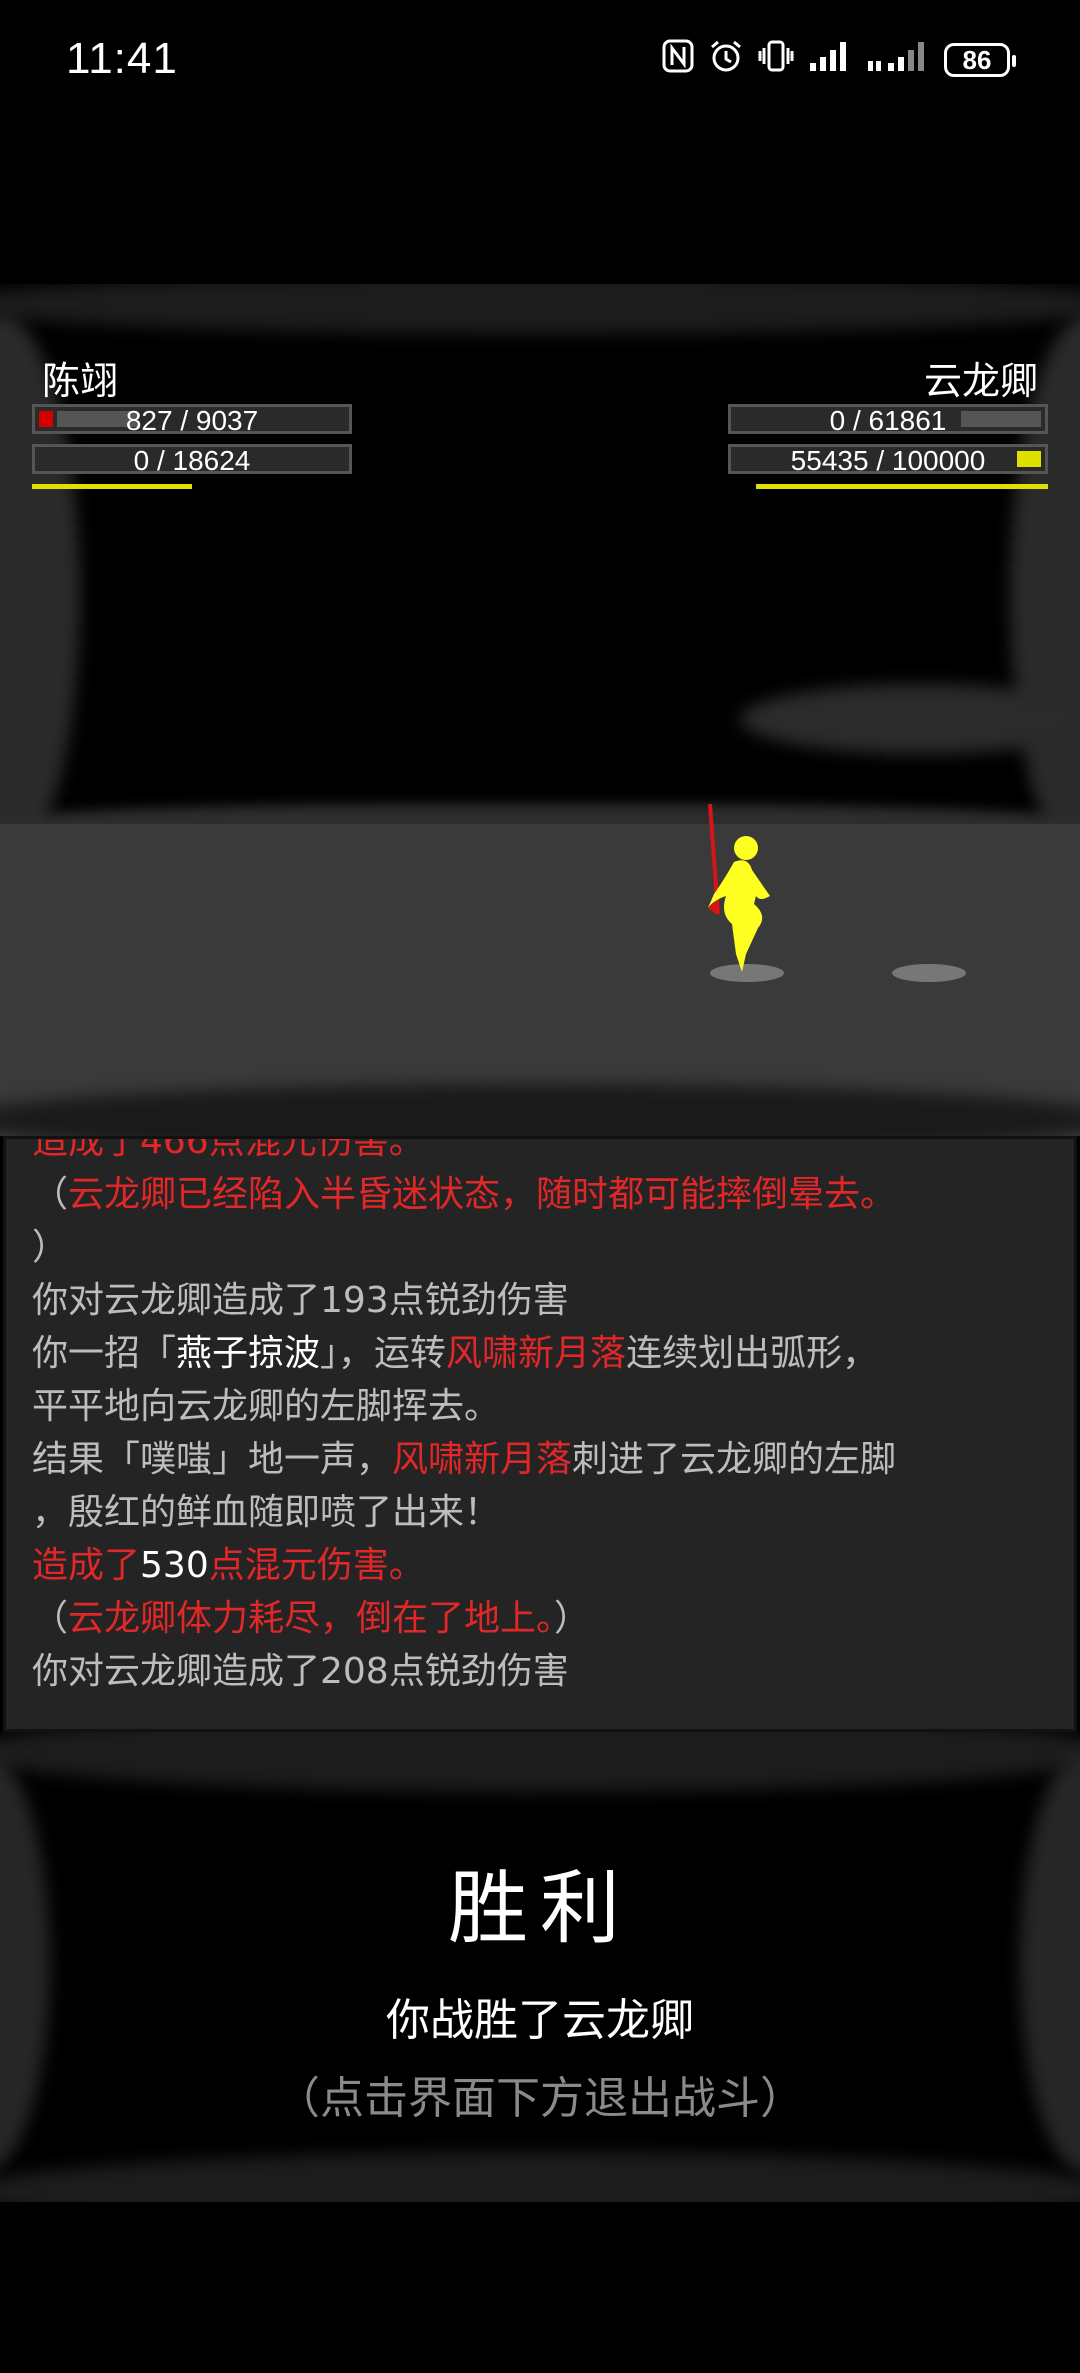 This screenshot has width=1080, height=2373. What do you see at coordinates (80, 381) in the screenshot?
I see `player-name: 陈翊` at bounding box center [80, 381].